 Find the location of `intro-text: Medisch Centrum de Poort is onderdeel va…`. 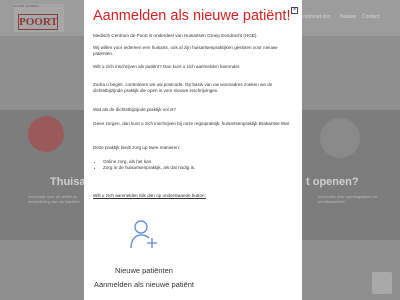

intro-text: Medisch Centrum de Poort is onderdeel va… is located at coordinates (175, 35).